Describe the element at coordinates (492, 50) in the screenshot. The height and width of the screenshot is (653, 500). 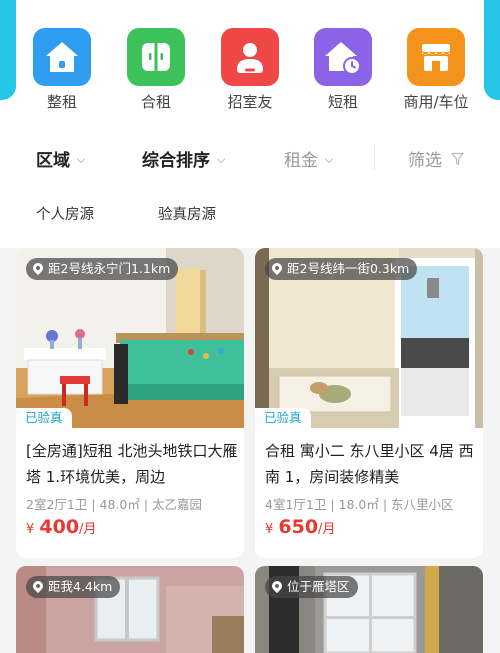
I see `header-edge-right` at that location.